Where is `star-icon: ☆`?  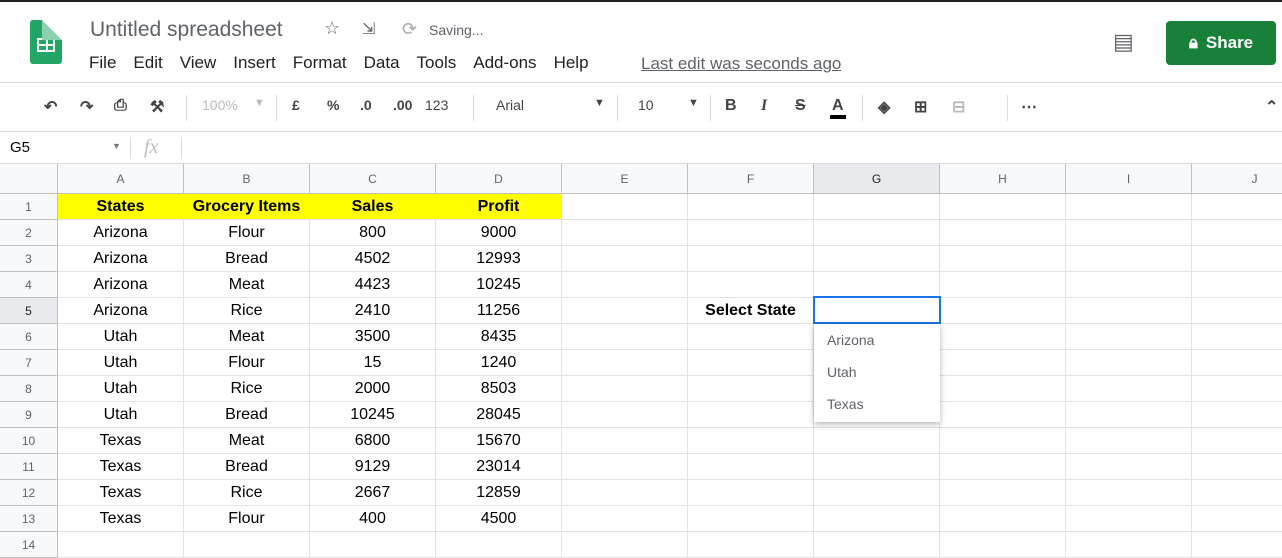 star-icon: ☆ is located at coordinates (332, 28).